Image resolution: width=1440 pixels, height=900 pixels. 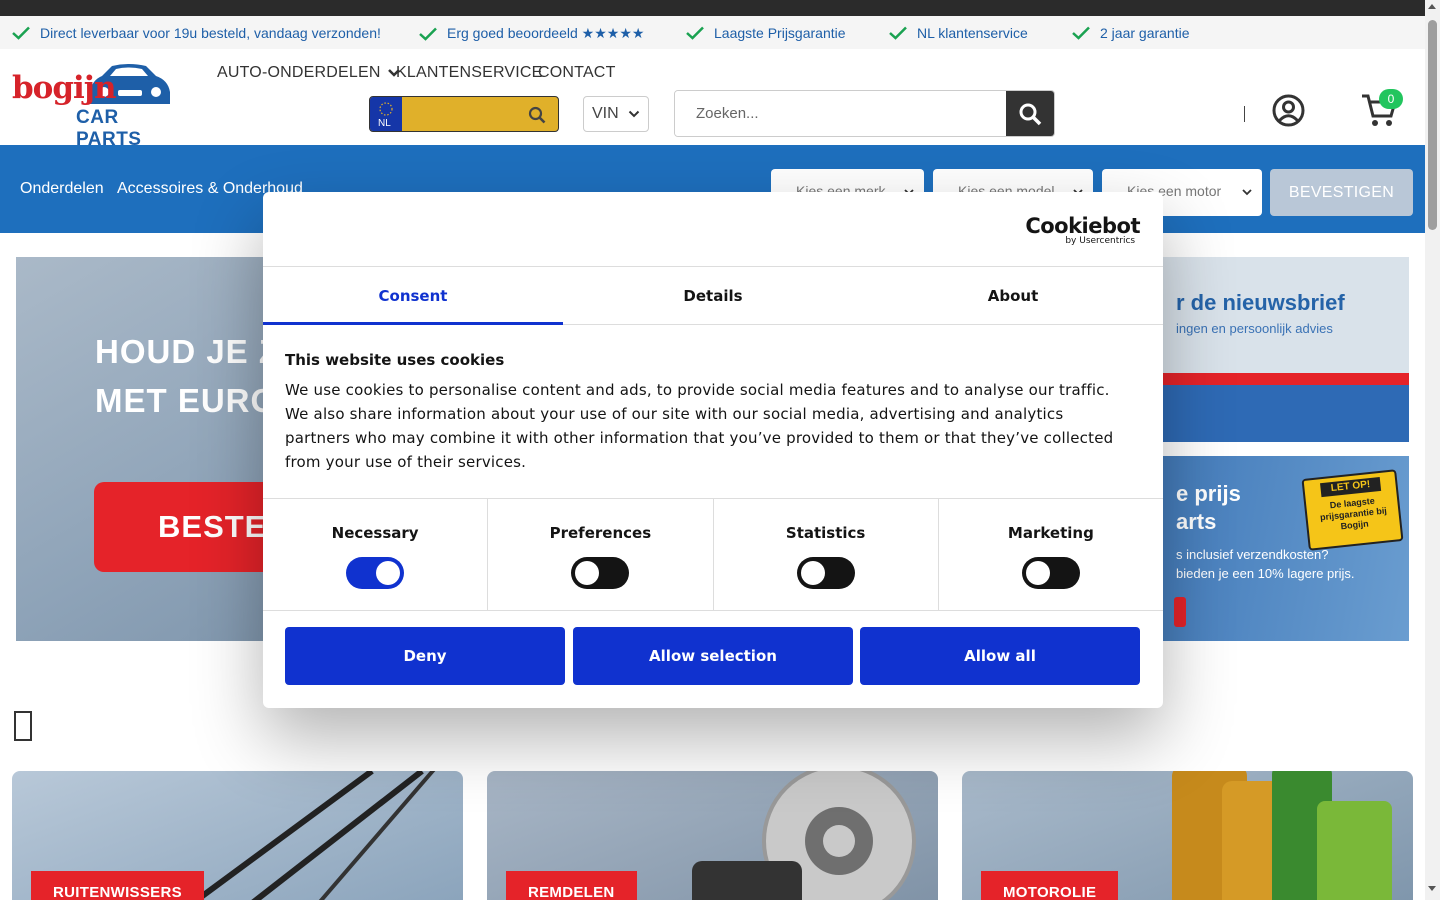 I want to click on hero-heading-line2: MET EURO, so click(x=186, y=400).